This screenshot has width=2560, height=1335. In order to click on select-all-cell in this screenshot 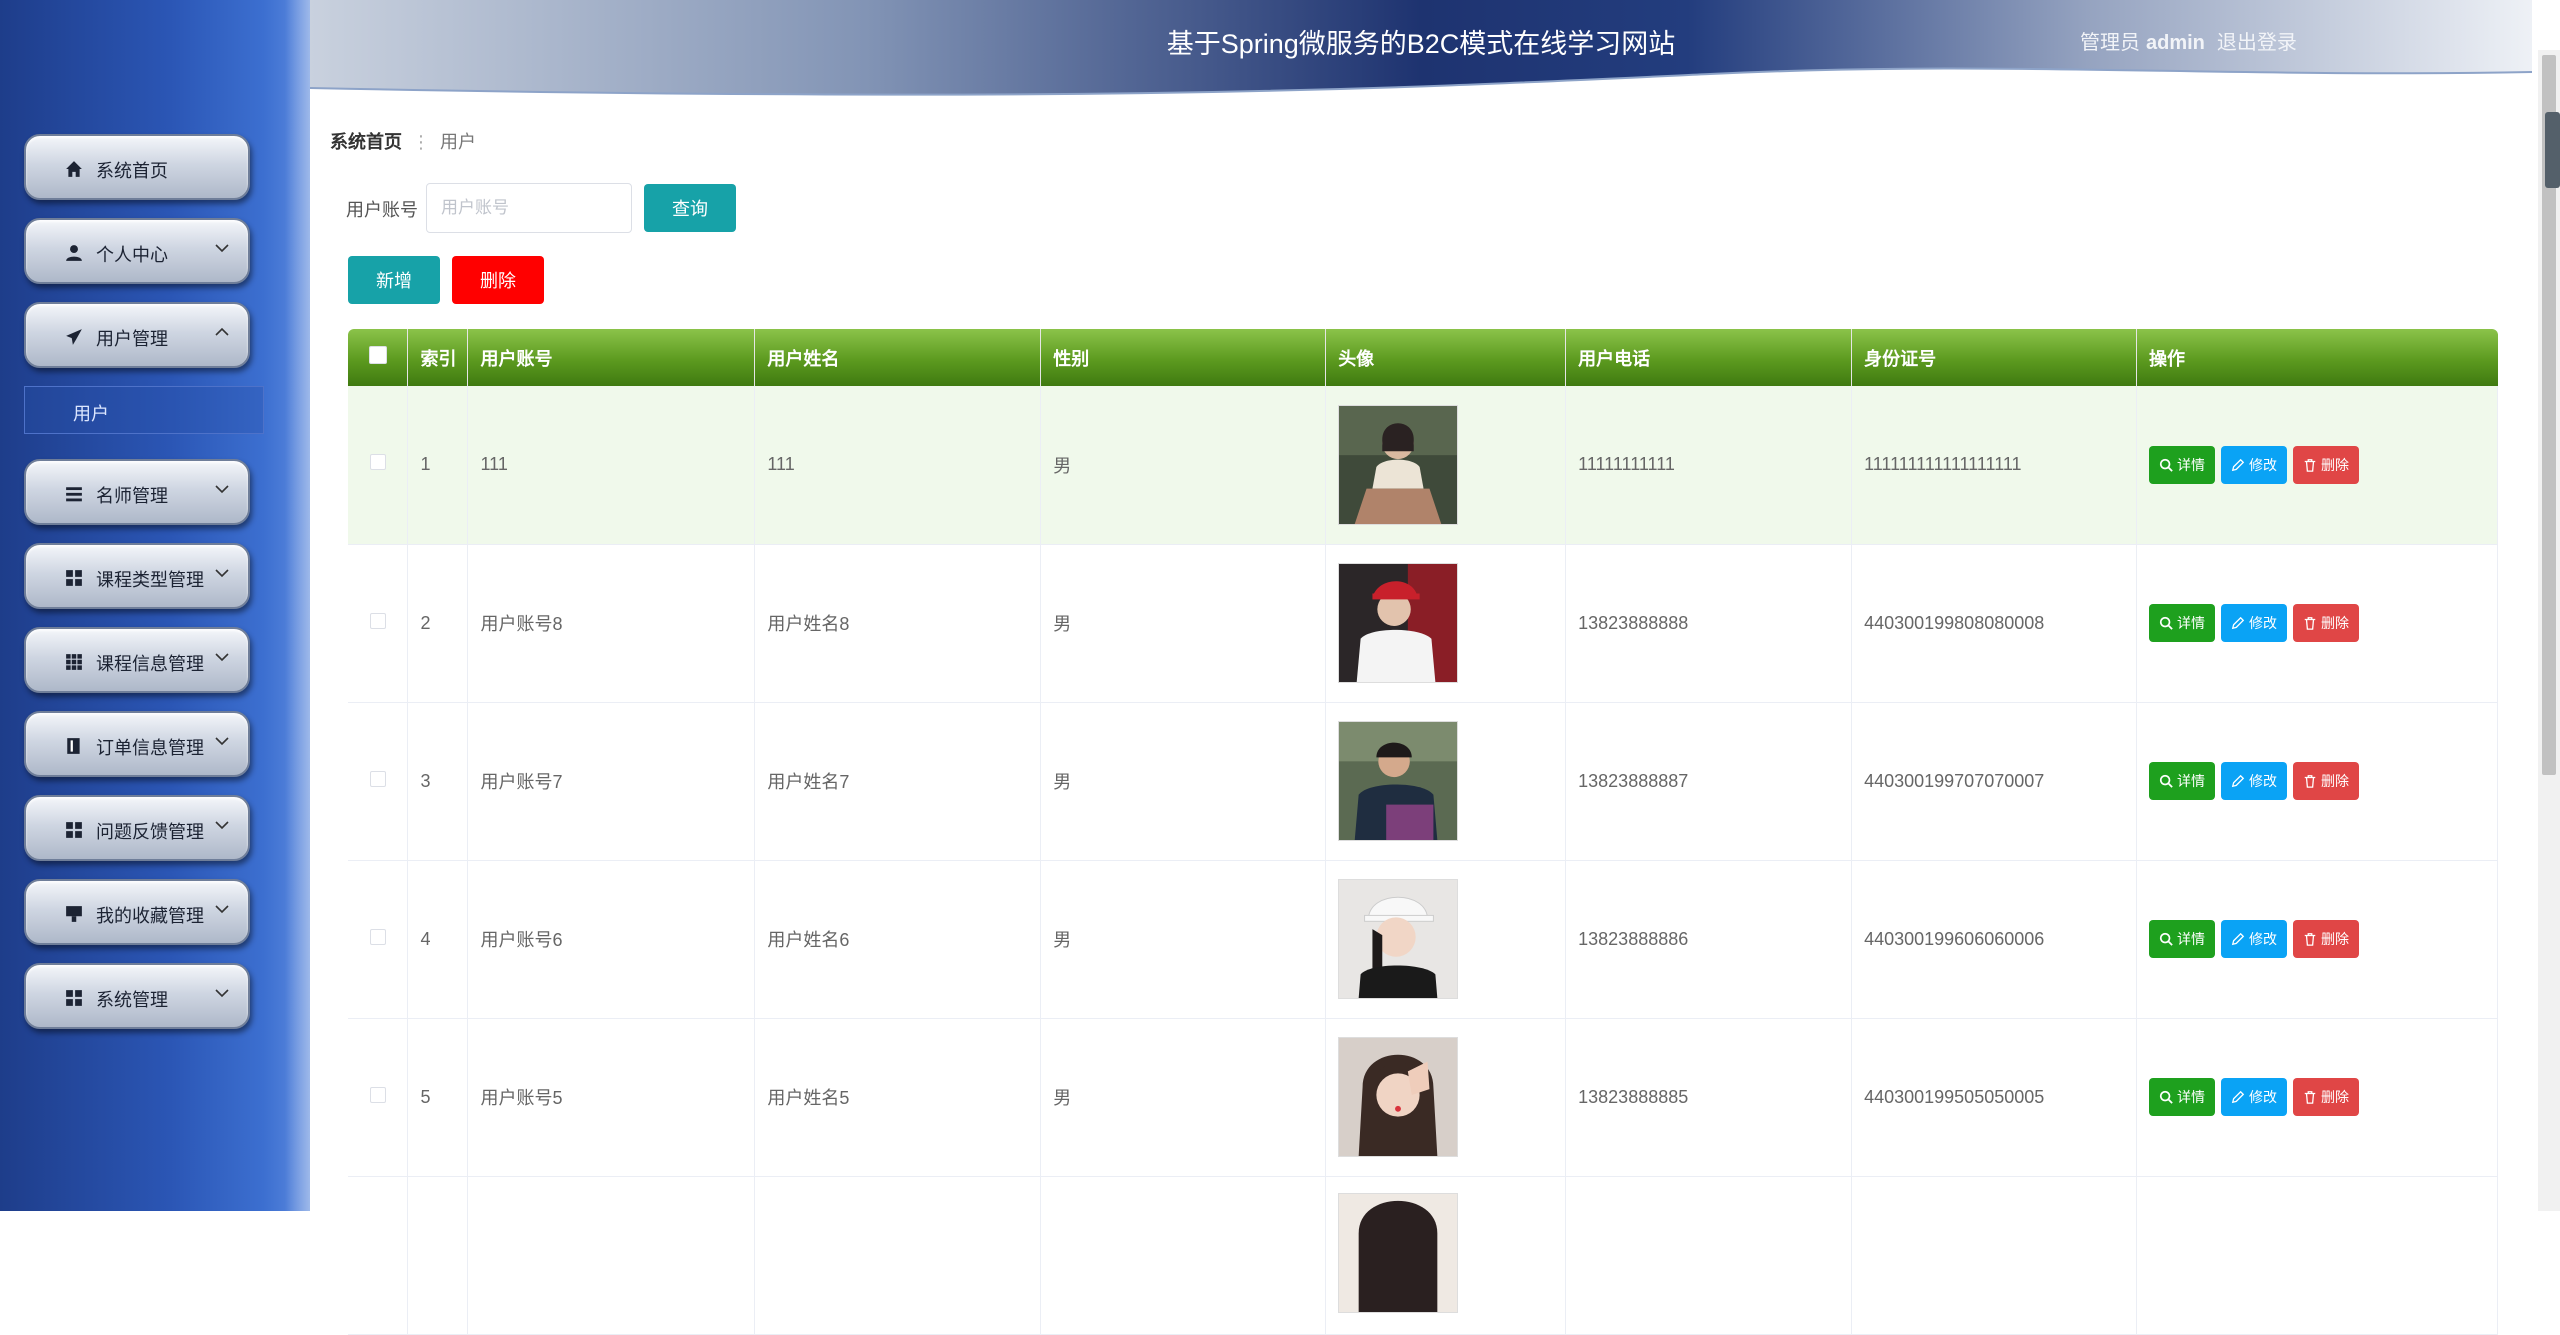, I will do `click(378, 357)`.